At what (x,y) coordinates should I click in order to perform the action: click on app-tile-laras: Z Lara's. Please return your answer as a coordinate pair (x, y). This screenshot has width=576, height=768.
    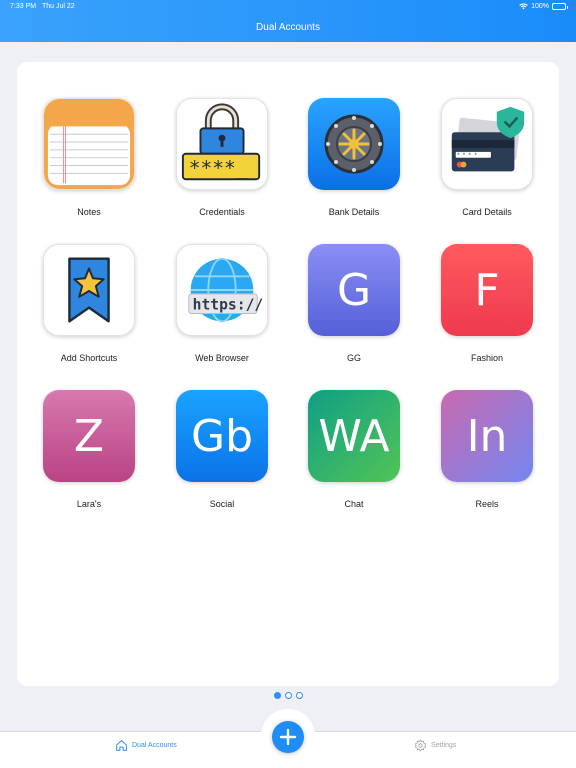
    Looking at the image, I should click on (89, 455).